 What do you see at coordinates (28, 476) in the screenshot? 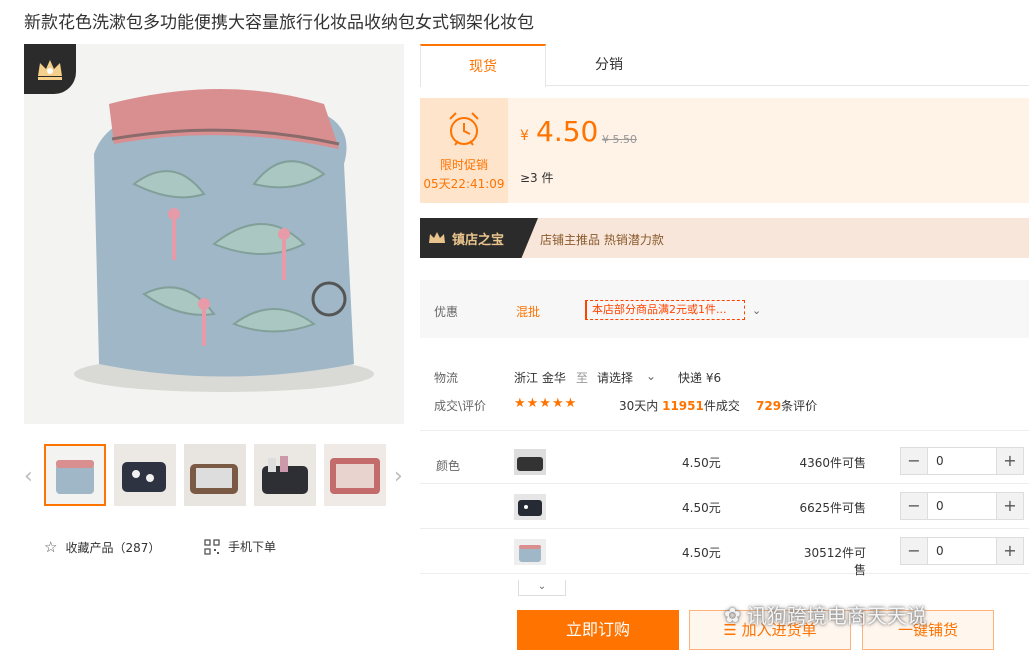
I see `chevron-left-icon: ‹` at bounding box center [28, 476].